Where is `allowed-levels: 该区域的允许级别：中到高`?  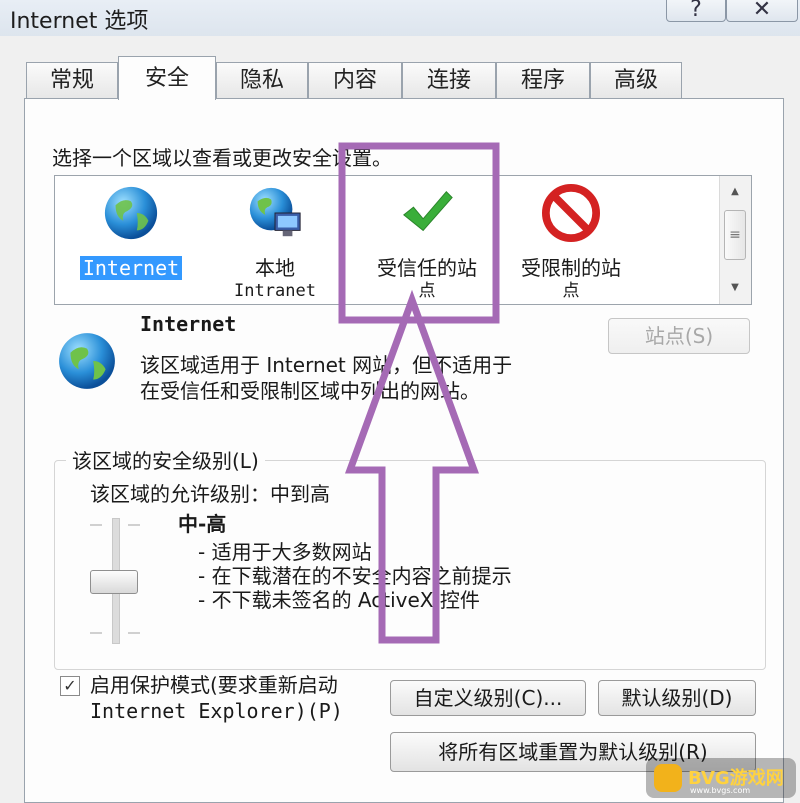 allowed-levels: 该区域的允许级别：中到高 is located at coordinates (210, 494).